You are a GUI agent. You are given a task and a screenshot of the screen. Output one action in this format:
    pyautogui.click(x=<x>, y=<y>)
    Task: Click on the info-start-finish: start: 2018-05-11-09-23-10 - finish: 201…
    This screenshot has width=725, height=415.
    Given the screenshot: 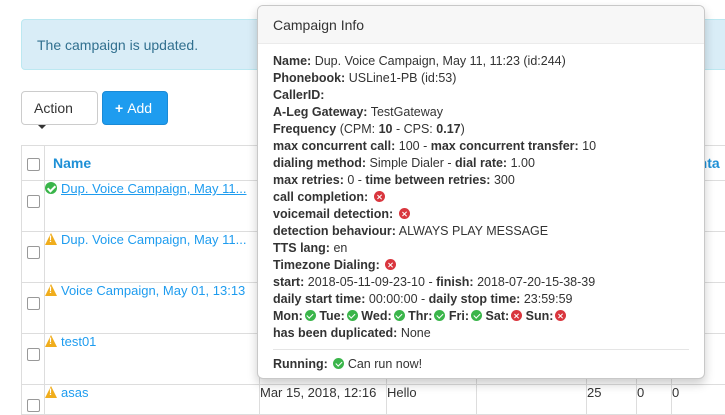 What is the action you would take?
    pyautogui.click(x=481, y=282)
    